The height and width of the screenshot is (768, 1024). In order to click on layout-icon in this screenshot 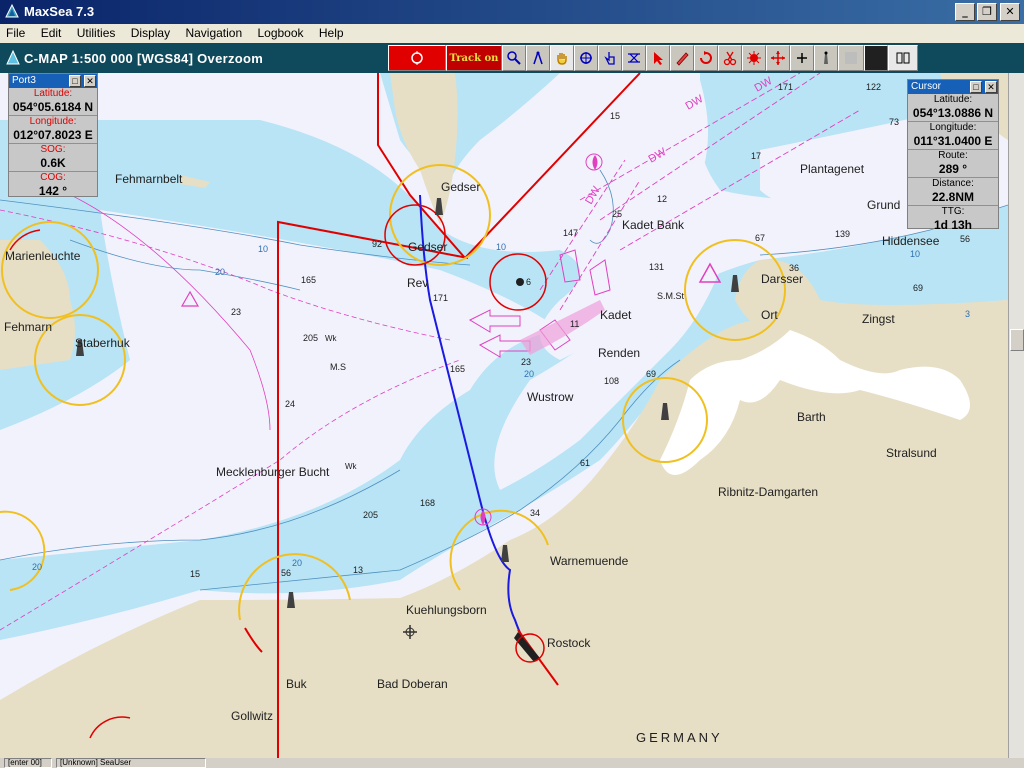, I will do `click(903, 58)`.